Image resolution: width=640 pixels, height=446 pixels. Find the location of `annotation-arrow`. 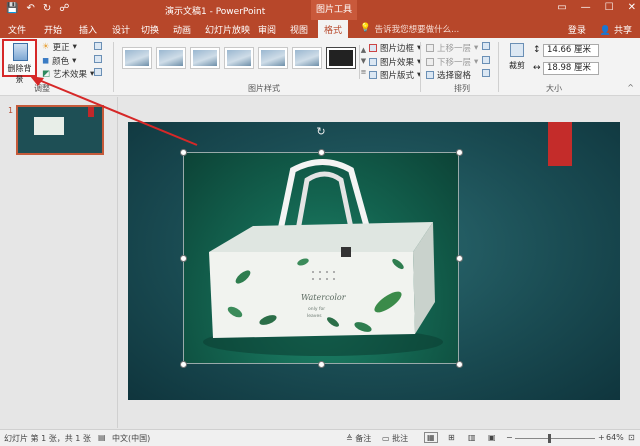

annotation-arrow is located at coordinates (114, 111).